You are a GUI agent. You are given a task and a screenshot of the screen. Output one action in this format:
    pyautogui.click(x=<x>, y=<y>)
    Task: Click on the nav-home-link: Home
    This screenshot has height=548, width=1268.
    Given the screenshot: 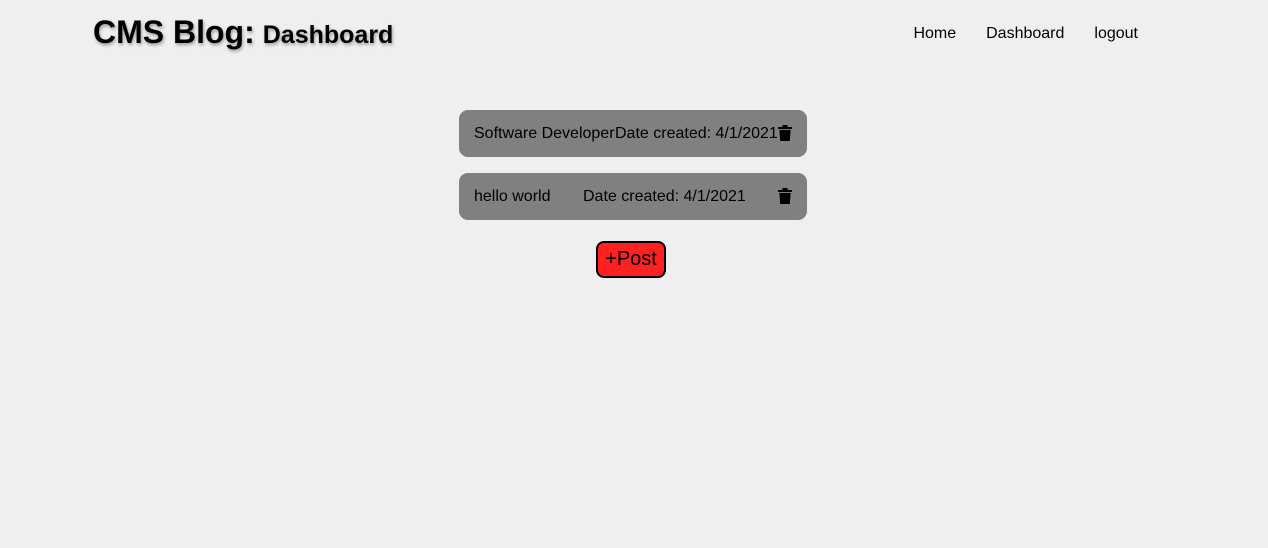 What is the action you would take?
    pyautogui.click(x=934, y=34)
    